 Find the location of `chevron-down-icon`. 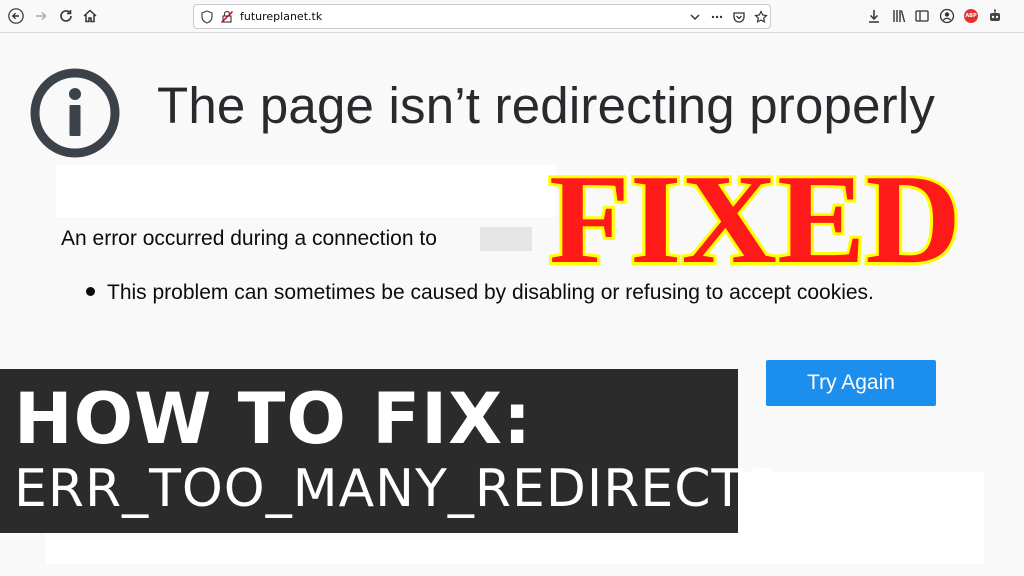

chevron-down-icon is located at coordinates (695, 17).